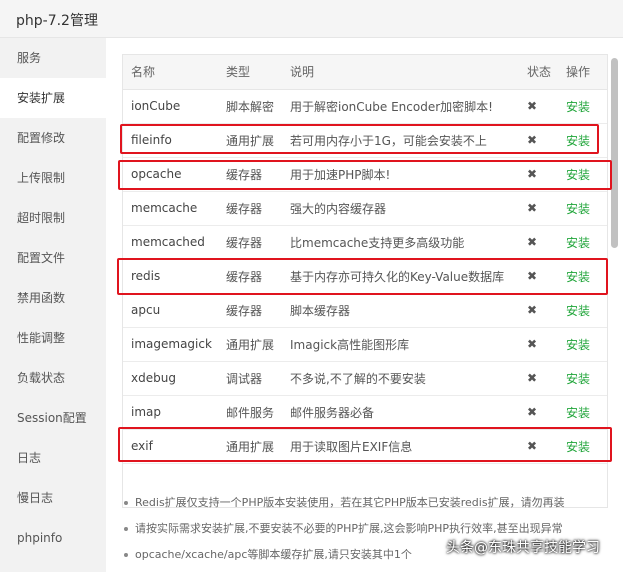  I want to click on highlight-box-opcache, so click(365, 175).